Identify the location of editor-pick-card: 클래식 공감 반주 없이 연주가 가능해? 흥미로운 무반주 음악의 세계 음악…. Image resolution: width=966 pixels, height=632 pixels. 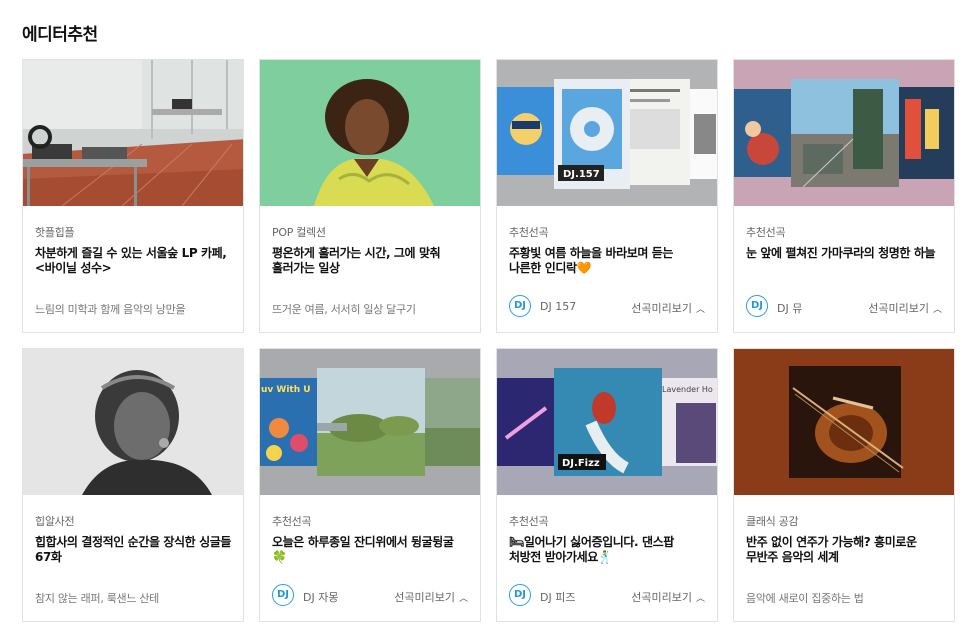
(844, 485).